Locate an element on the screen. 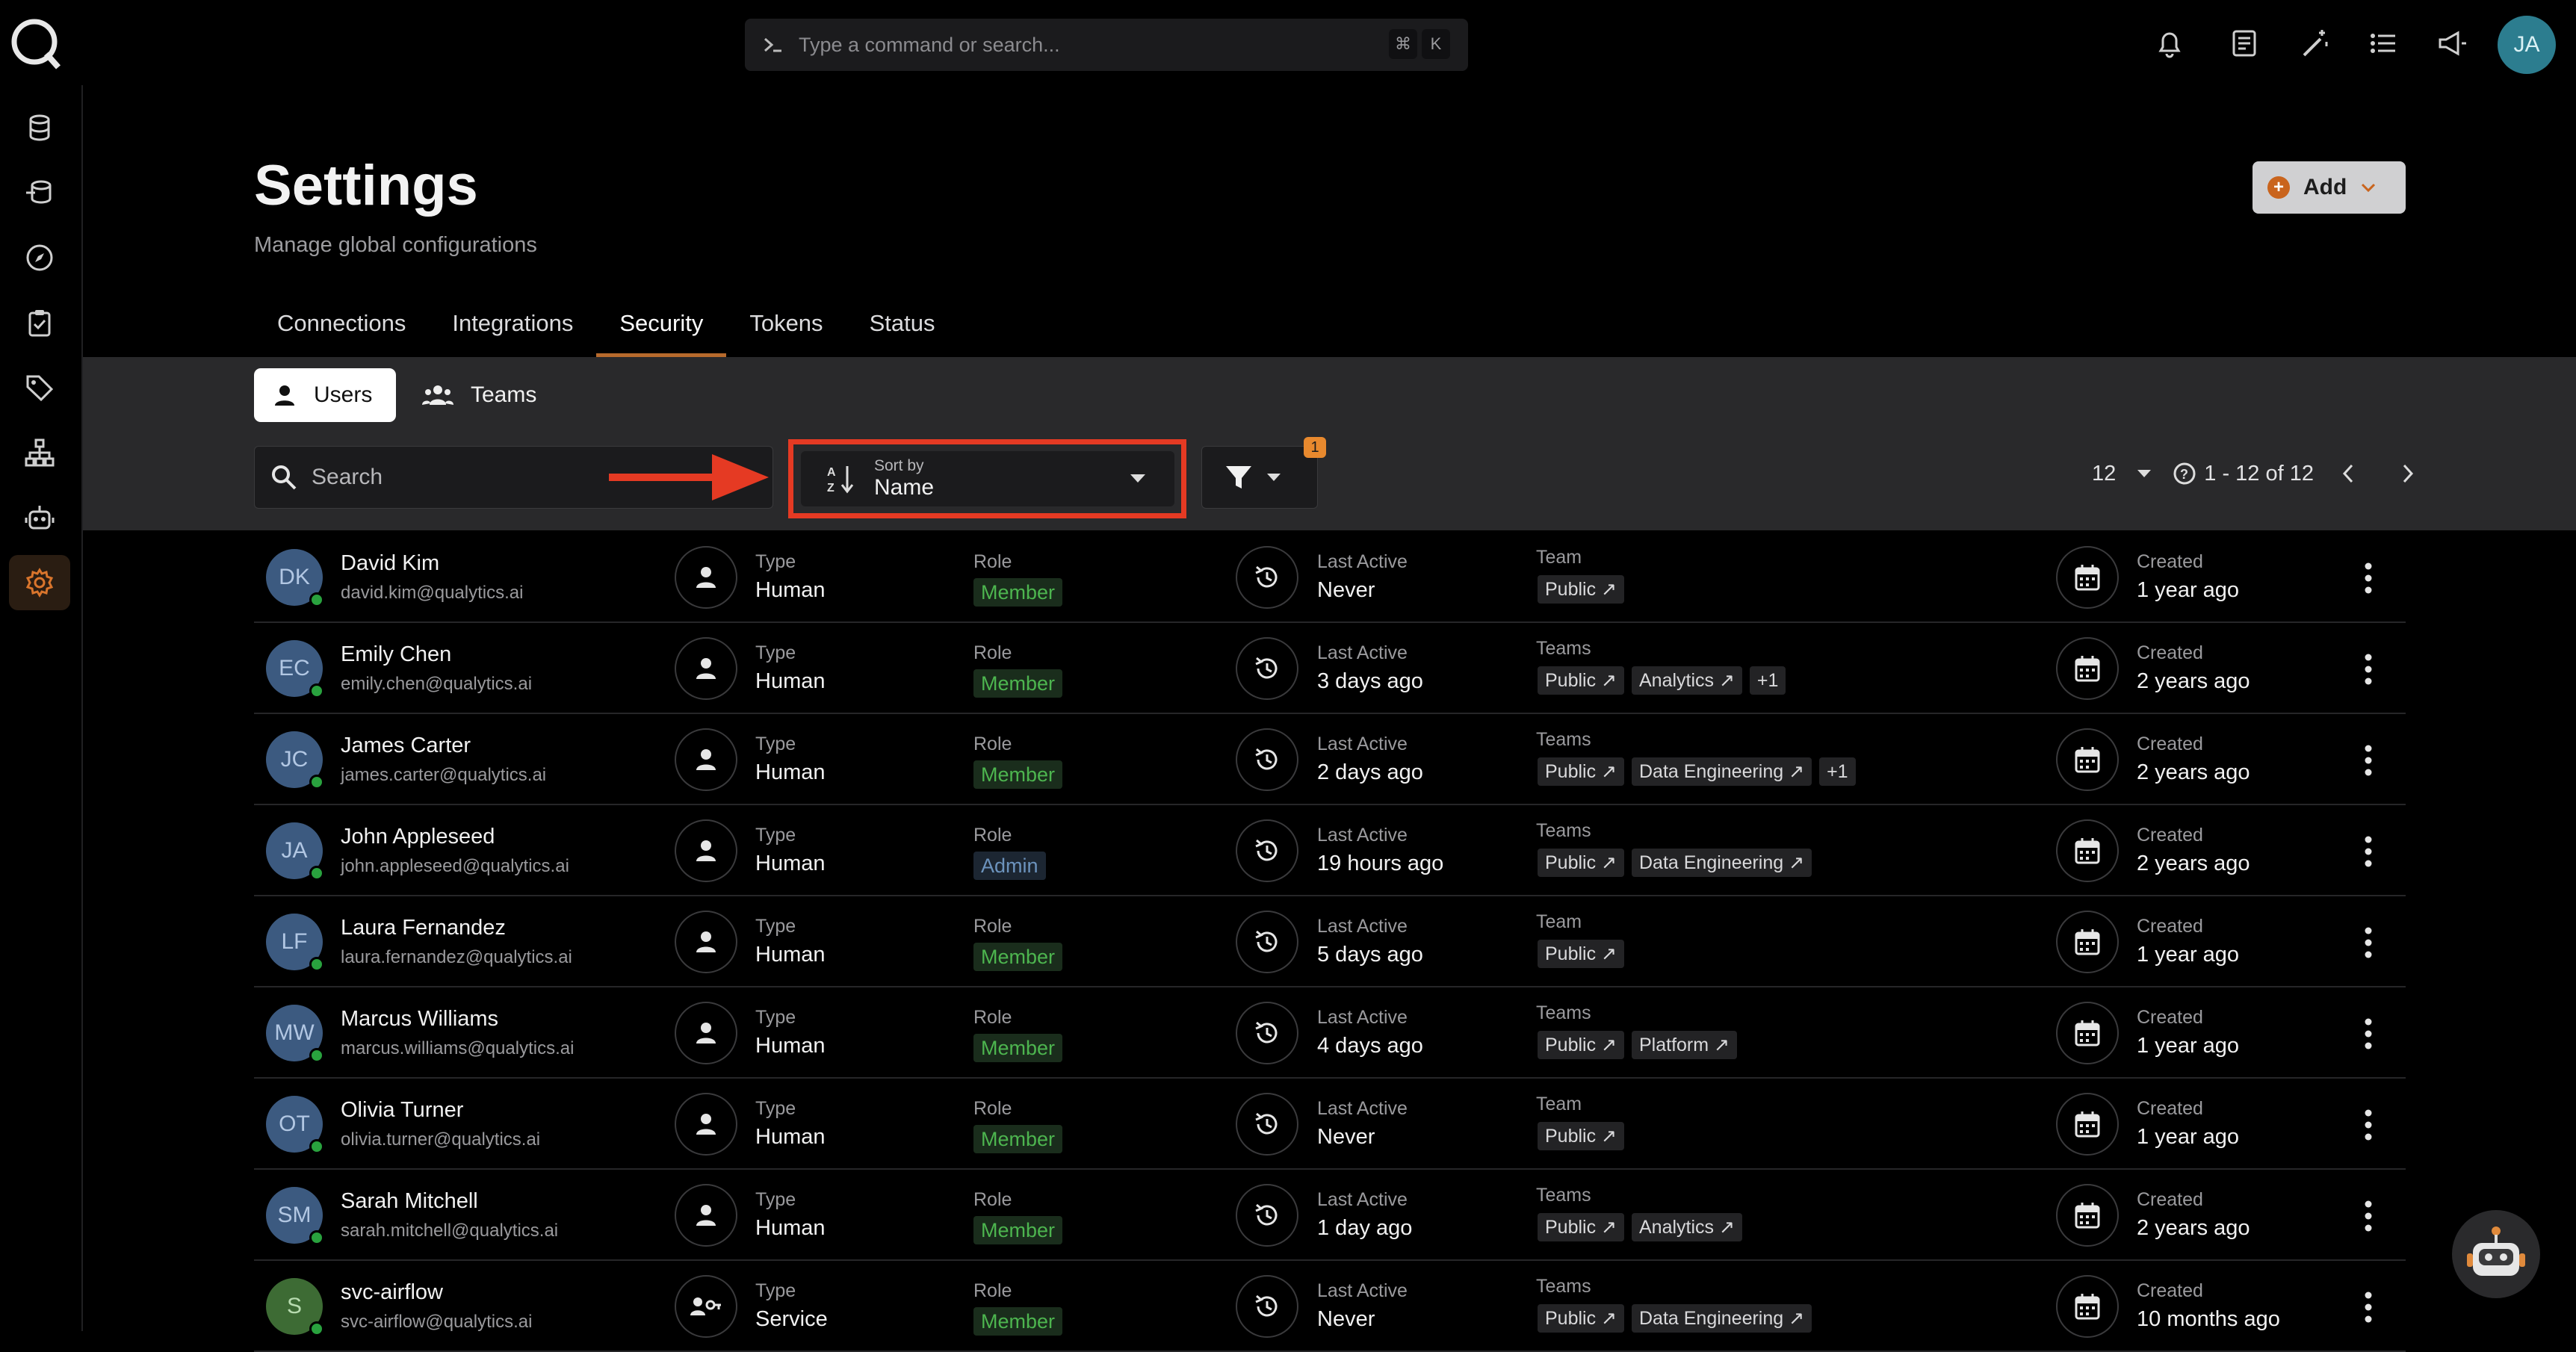 This screenshot has height=1352, width=2576. last-active-label: Last Active is located at coordinates (1362, 926).